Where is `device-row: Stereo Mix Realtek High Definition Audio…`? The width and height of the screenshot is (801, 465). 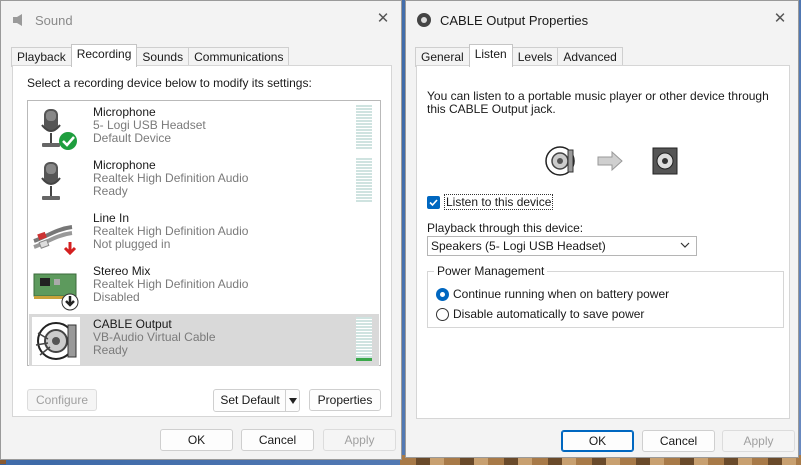
device-row: Stereo Mix Realtek High Definition Audio… is located at coordinates (204, 287).